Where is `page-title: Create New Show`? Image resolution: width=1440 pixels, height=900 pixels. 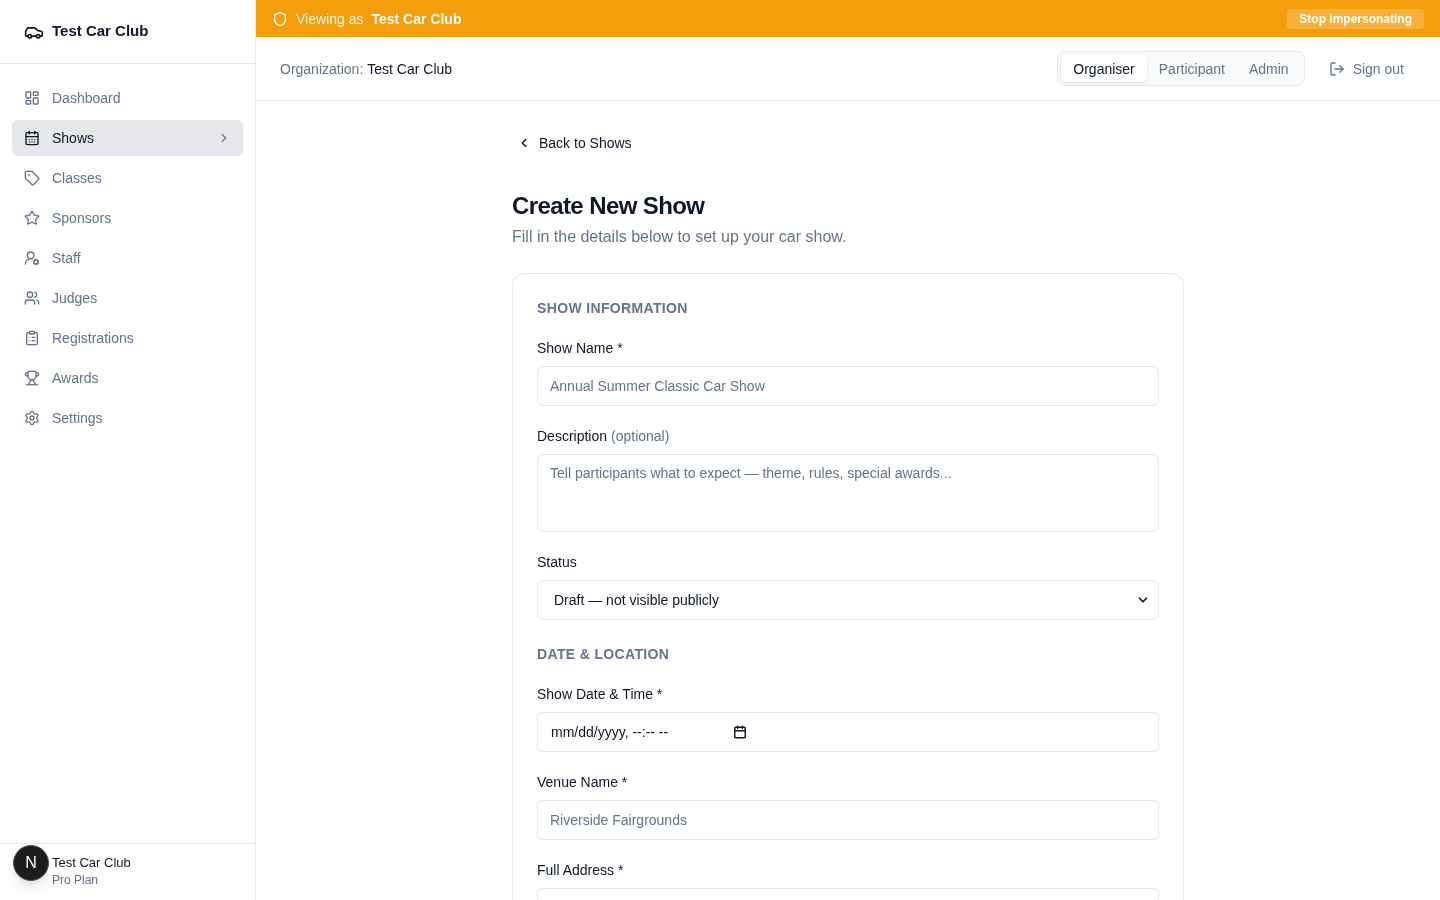
page-title: Create New Show is located at coordinates (609, 206).